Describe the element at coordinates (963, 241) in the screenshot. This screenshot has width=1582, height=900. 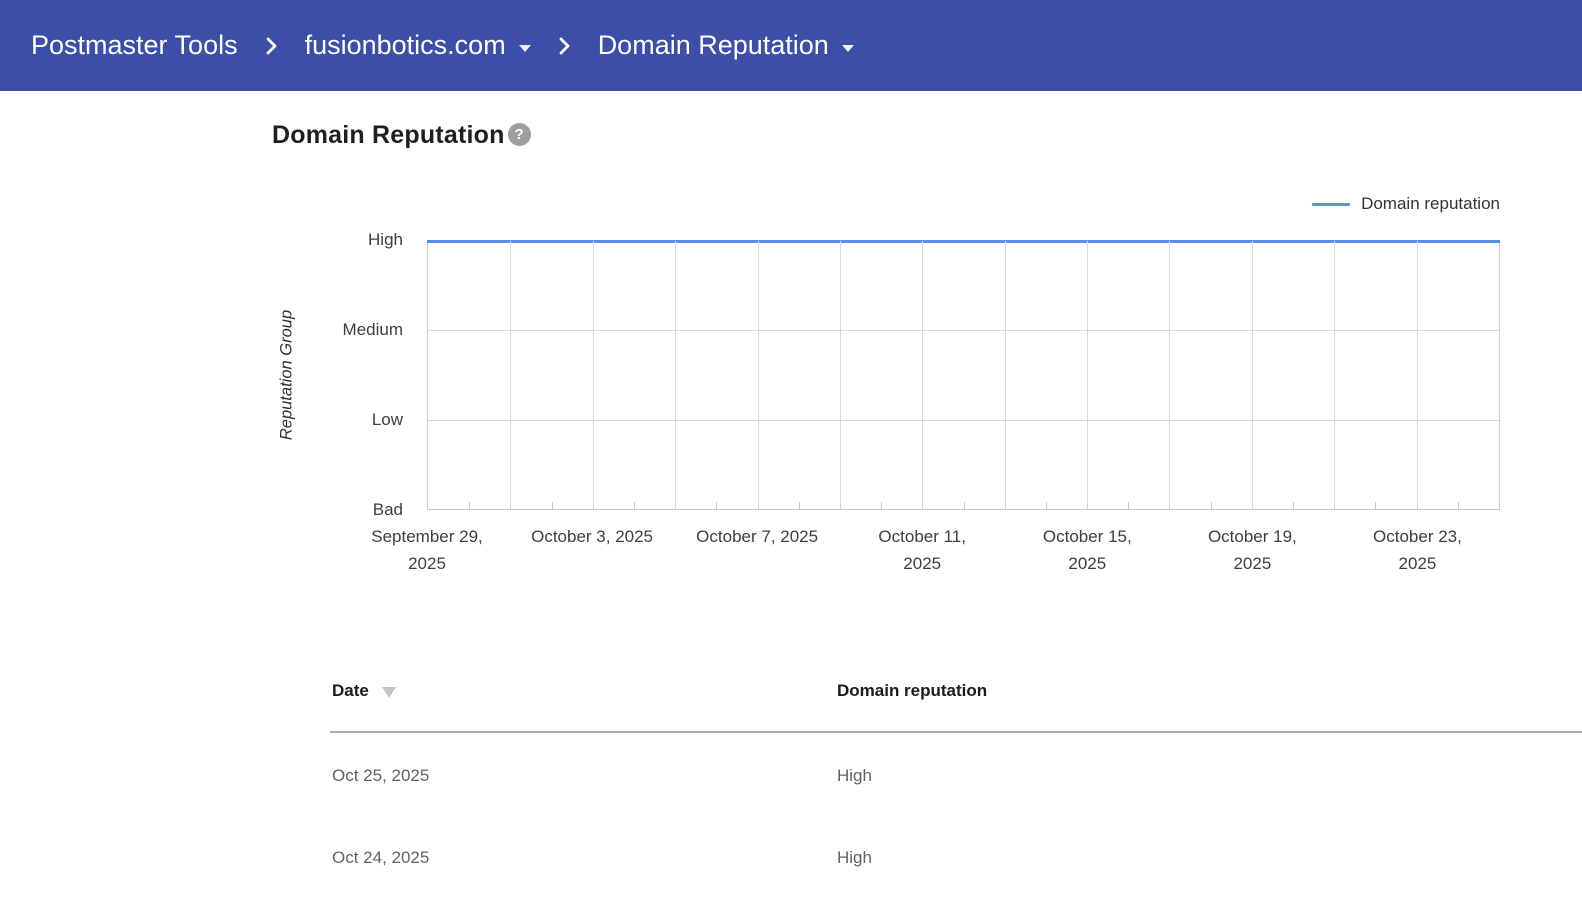
I see `domain-reputation-series-line` at that location.